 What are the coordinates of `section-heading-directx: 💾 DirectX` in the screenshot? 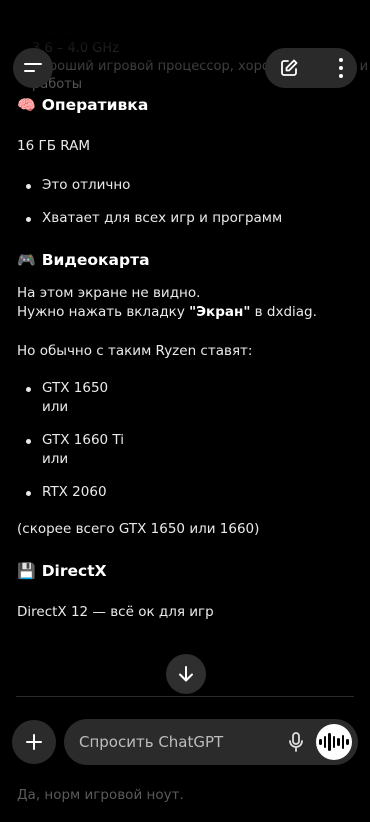 It's located at (187, 571).